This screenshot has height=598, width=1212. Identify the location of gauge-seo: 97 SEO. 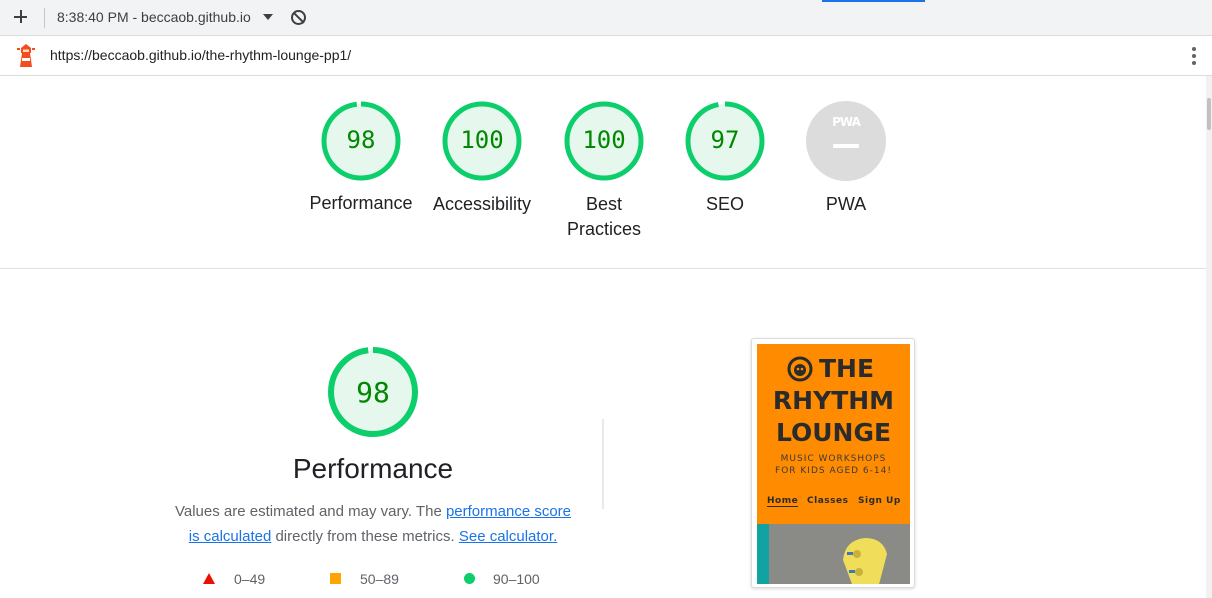
(725, 158).